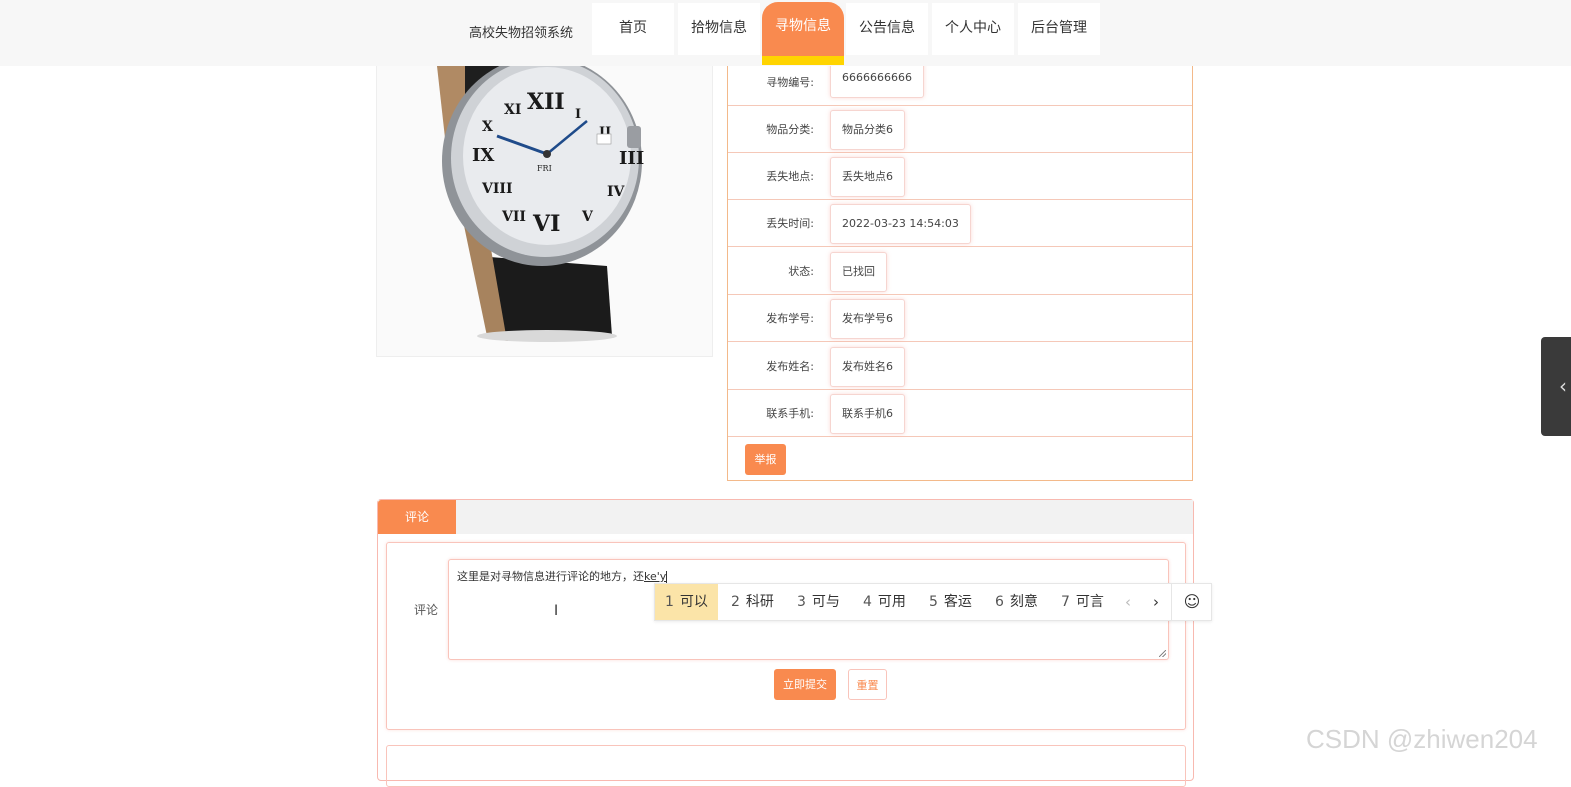 This screenshot has height=787, width=1571. What do you see at coordinates (786, 766) in the screenshot?
I see `comment-list` at bounding box center [786, 766].